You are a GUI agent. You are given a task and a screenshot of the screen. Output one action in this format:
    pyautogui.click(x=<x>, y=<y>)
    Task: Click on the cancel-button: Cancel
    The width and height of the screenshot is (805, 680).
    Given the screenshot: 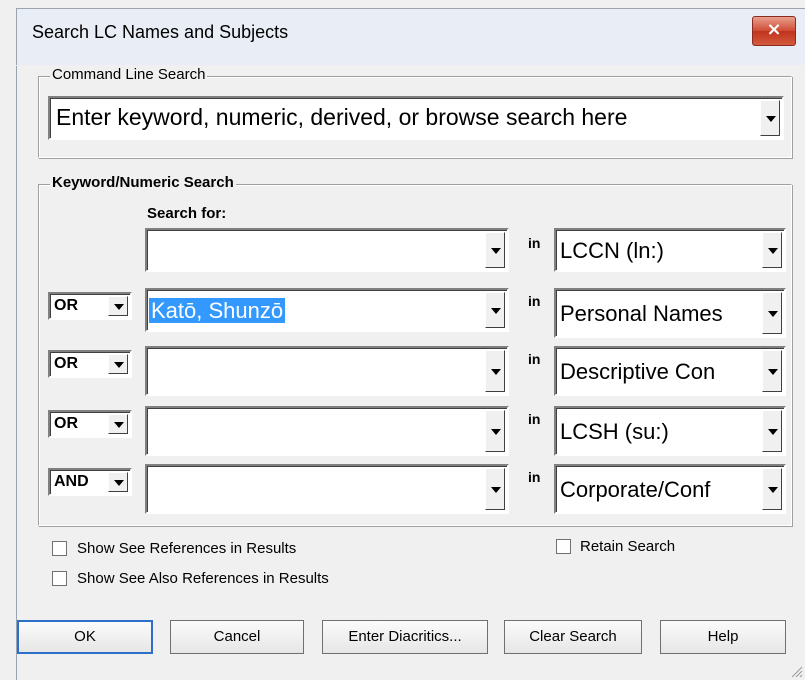 What is the action you would take?
    pyautogui.click(x=237, y=637)
    